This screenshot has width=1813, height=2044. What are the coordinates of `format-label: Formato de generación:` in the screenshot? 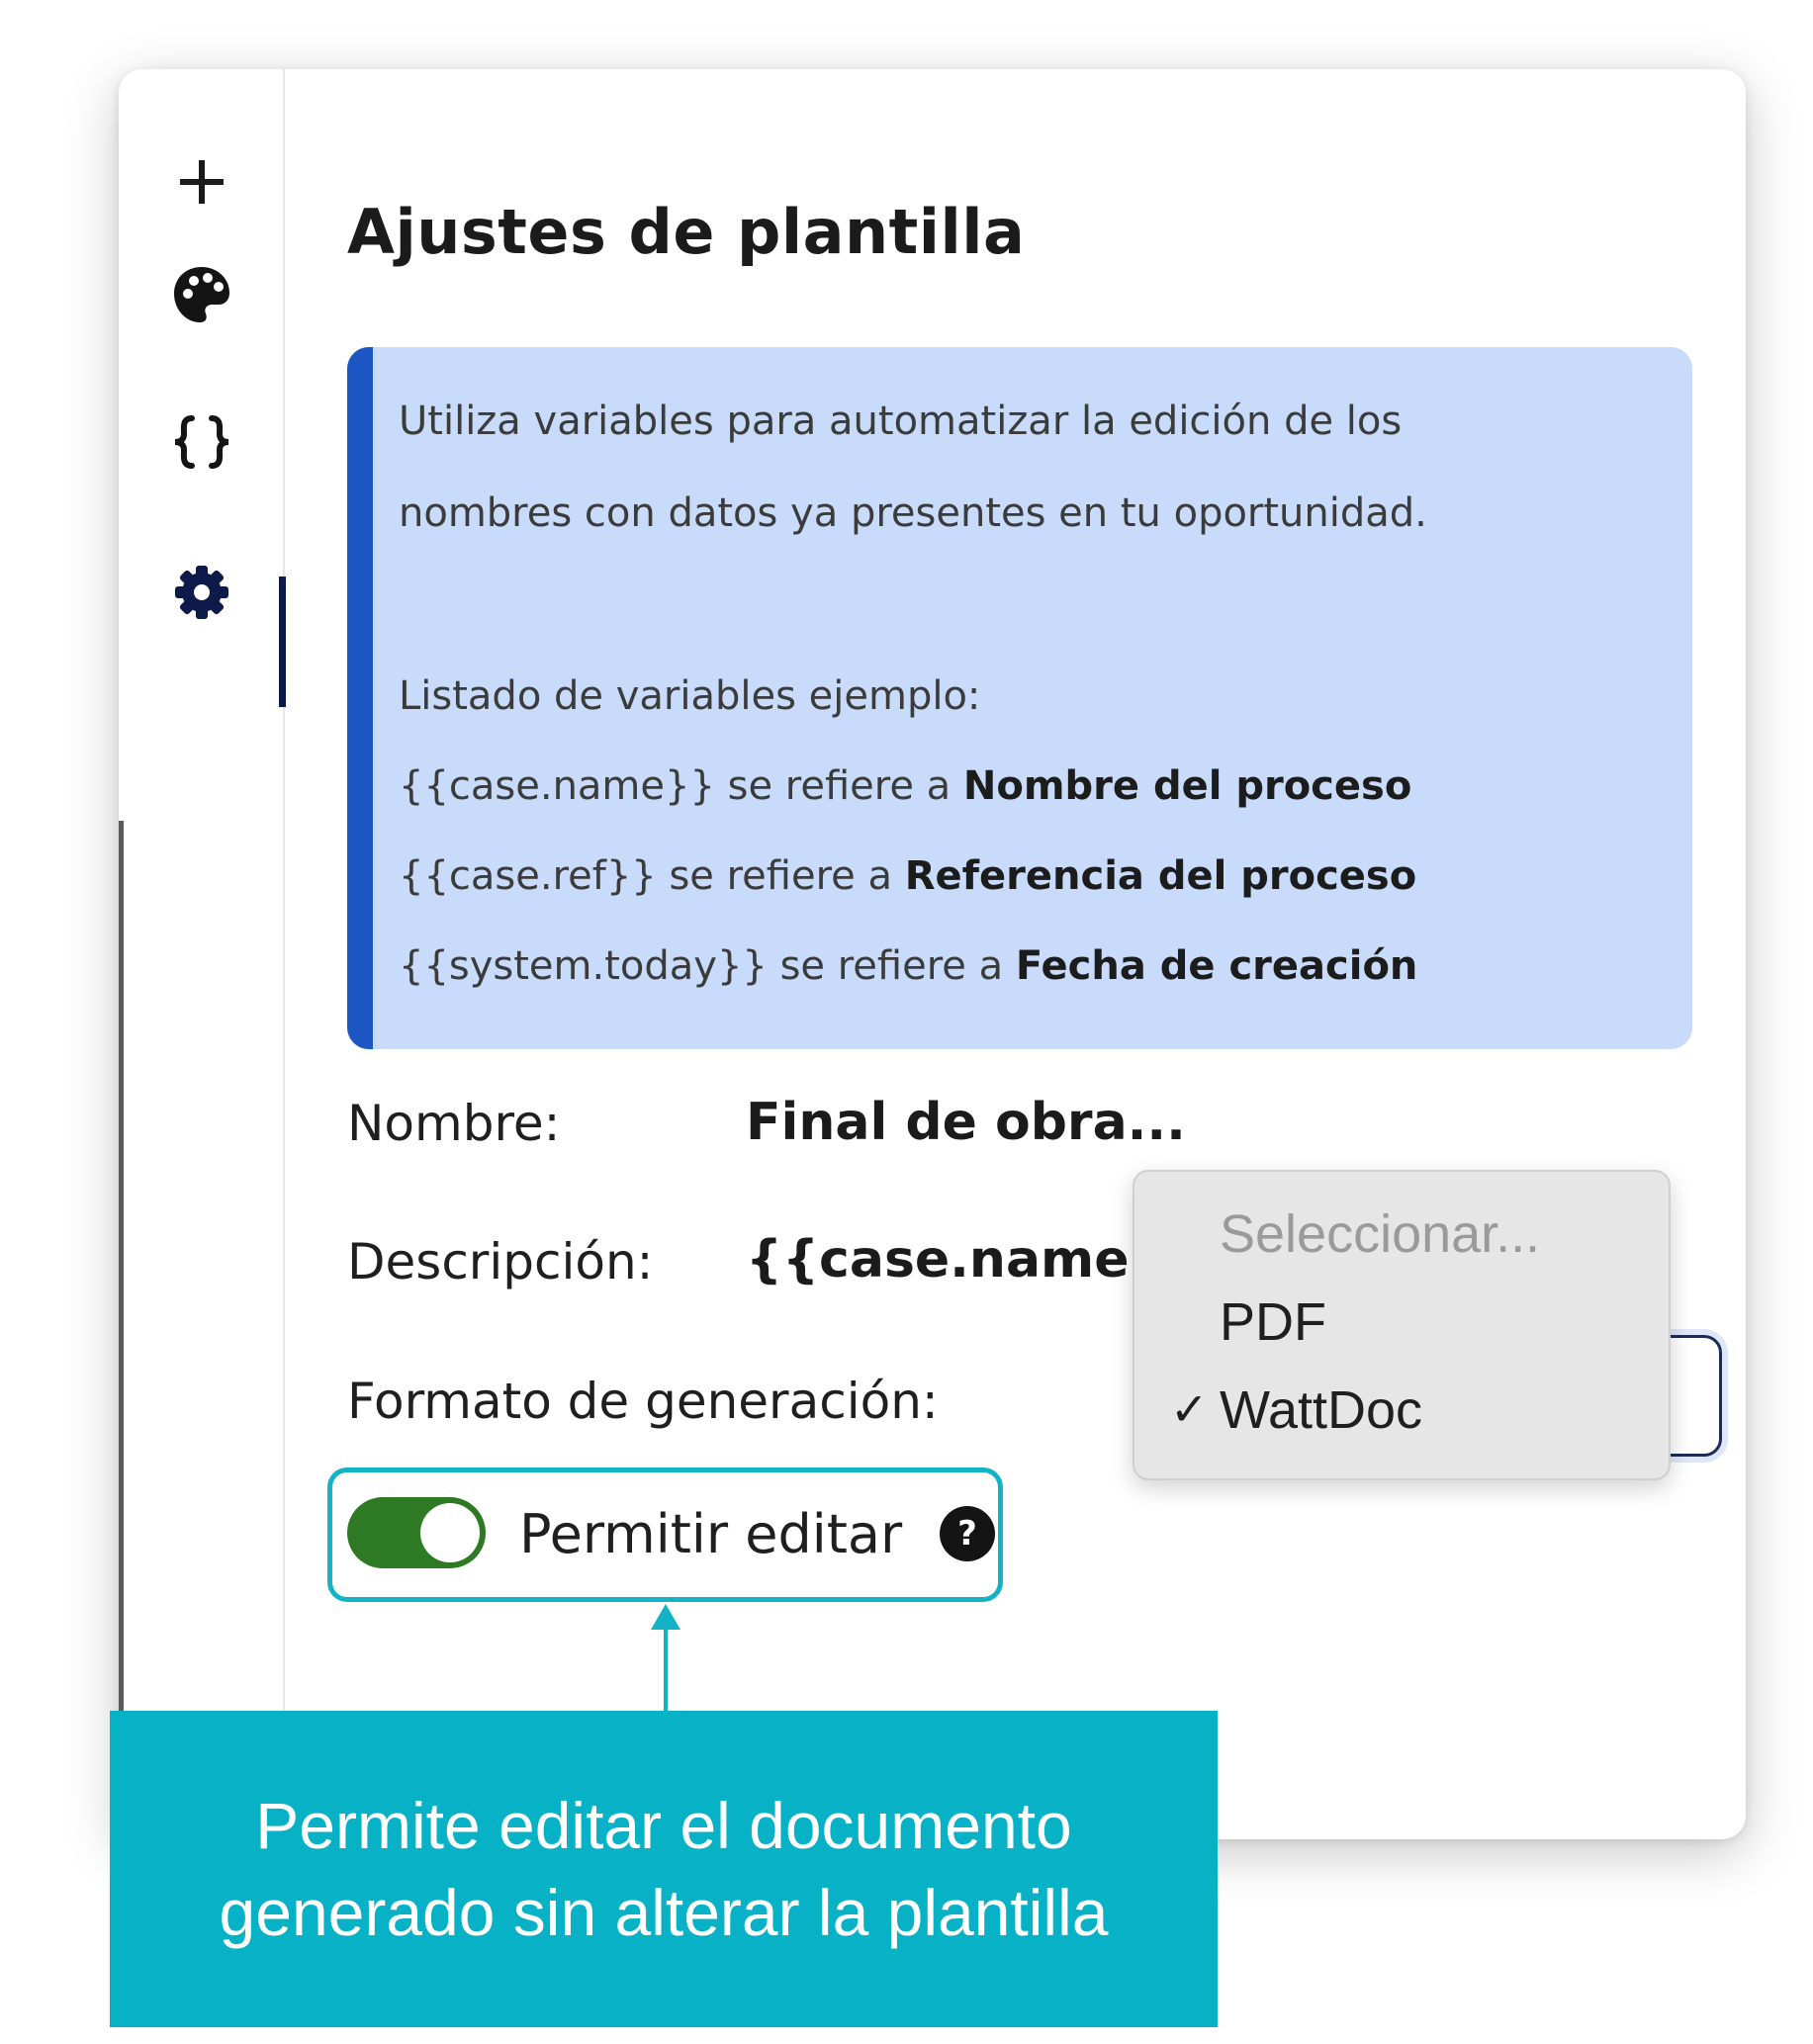 It's located at (643, 1401).